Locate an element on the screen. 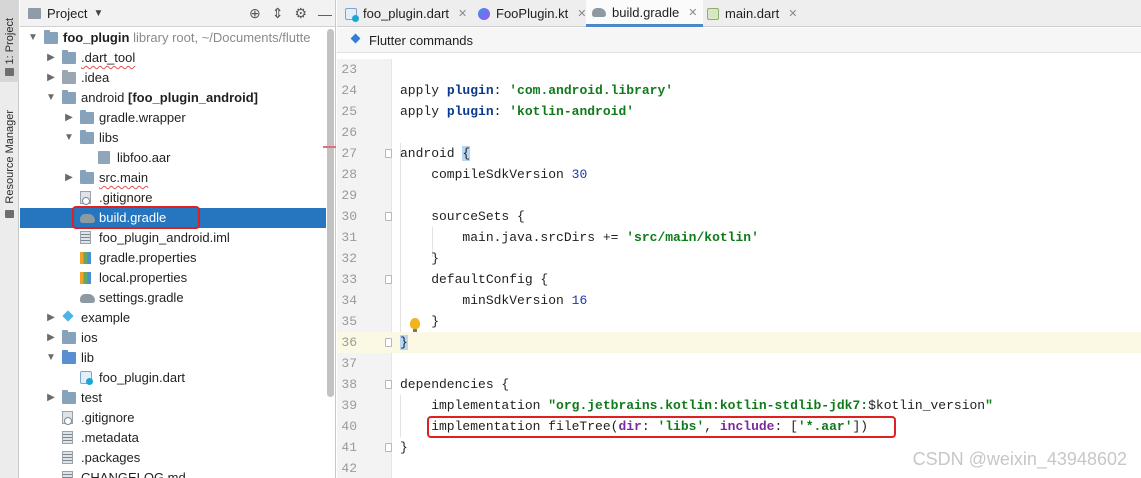 This screenshot has width=1141, height=478. code-token: android is located at coordinates (431, 153).